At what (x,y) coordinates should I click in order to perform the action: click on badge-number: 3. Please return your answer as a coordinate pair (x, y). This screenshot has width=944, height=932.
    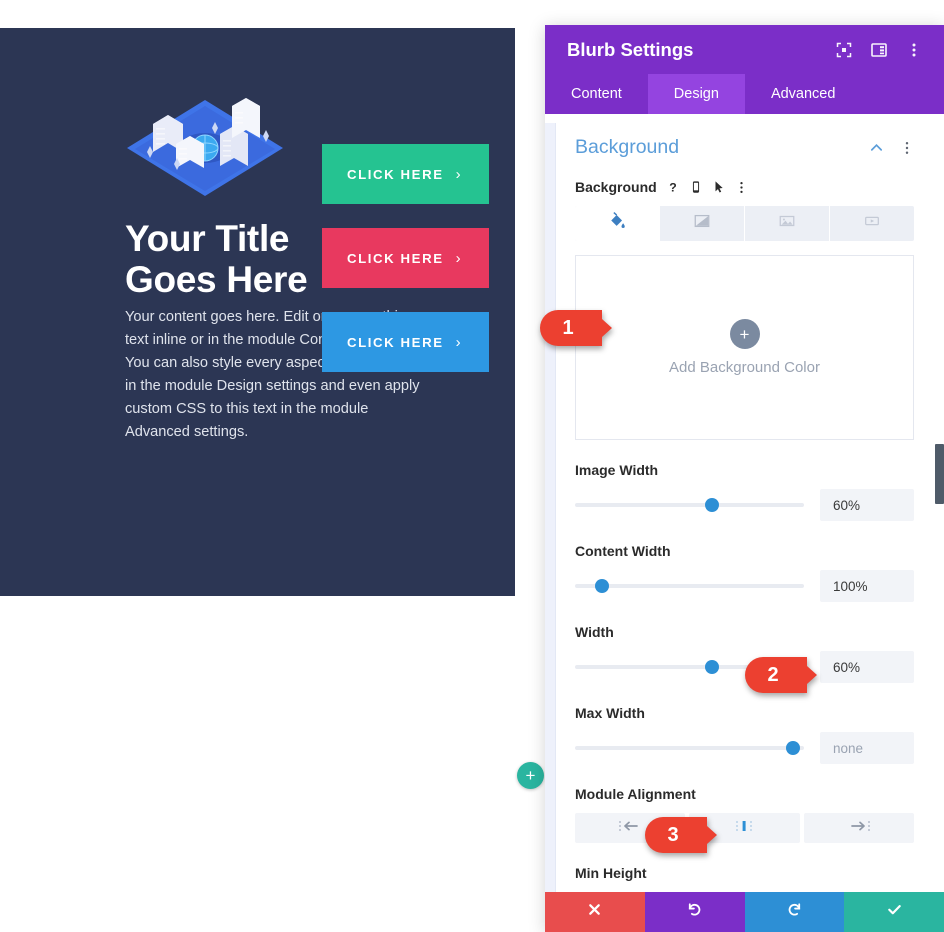
    Looking at the image, I should click on (673, 834).